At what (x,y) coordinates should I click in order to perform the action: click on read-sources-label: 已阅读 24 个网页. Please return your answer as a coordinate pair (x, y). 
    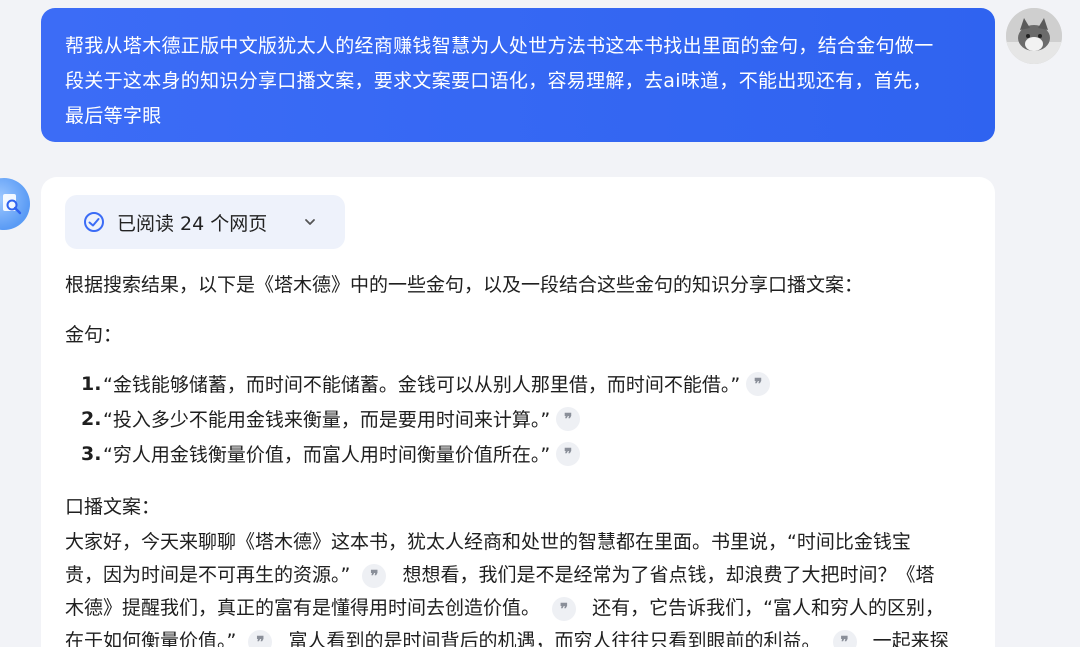
    Looking at the image, I should click on (192, 223).